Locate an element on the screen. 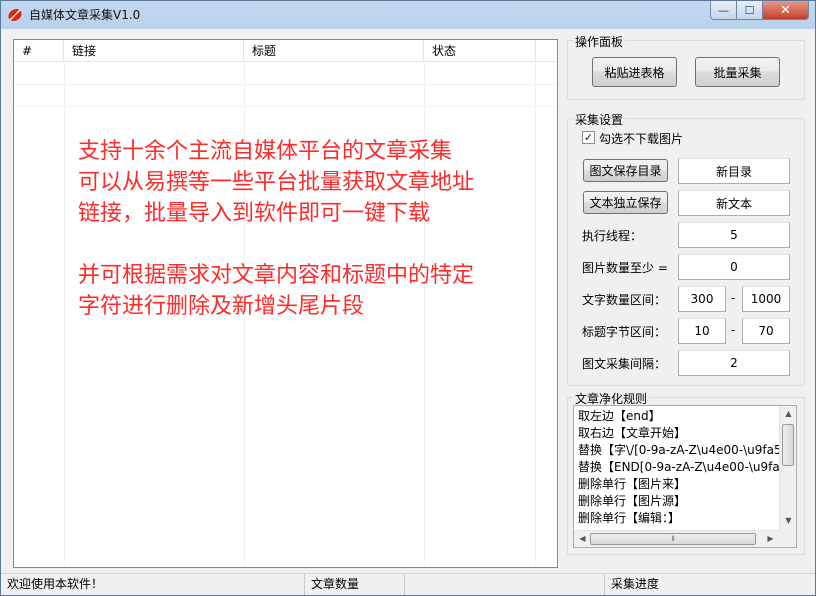 This screenshot has height=596, width=816. caption-buttons: — ☐ ✕ is located at coordinates (759, 11).